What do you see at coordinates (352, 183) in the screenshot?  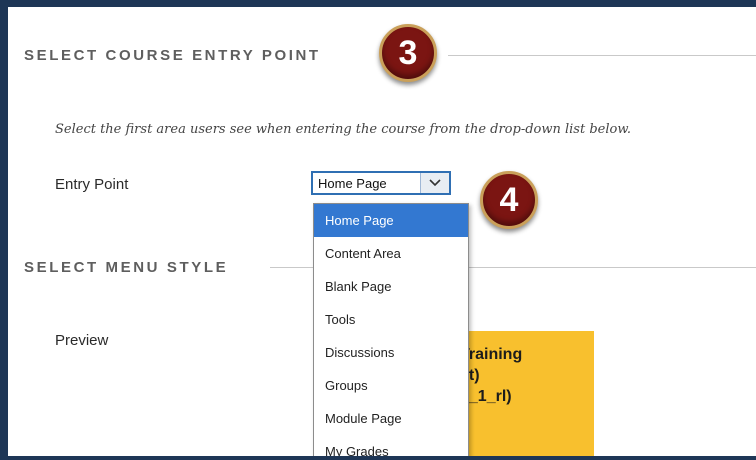 I see `entry-point-selected-value: Home Page` at bounding box center [352, 183].